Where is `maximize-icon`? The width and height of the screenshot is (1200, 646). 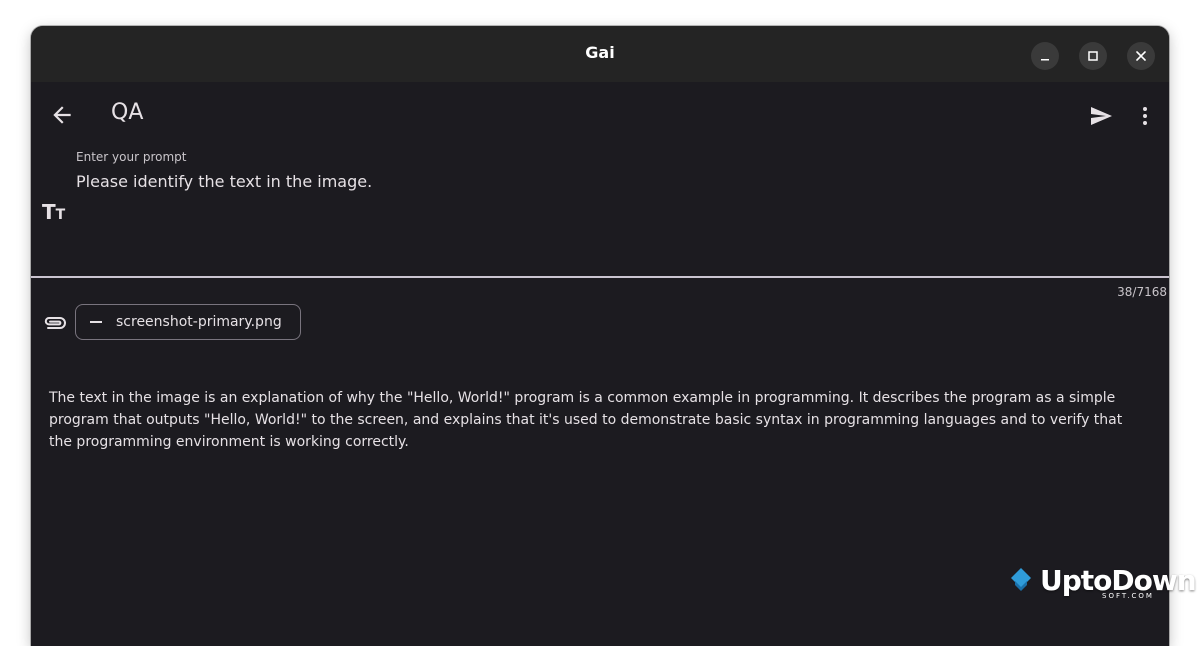
maximize-icon is located at coordinates (1093, 56).